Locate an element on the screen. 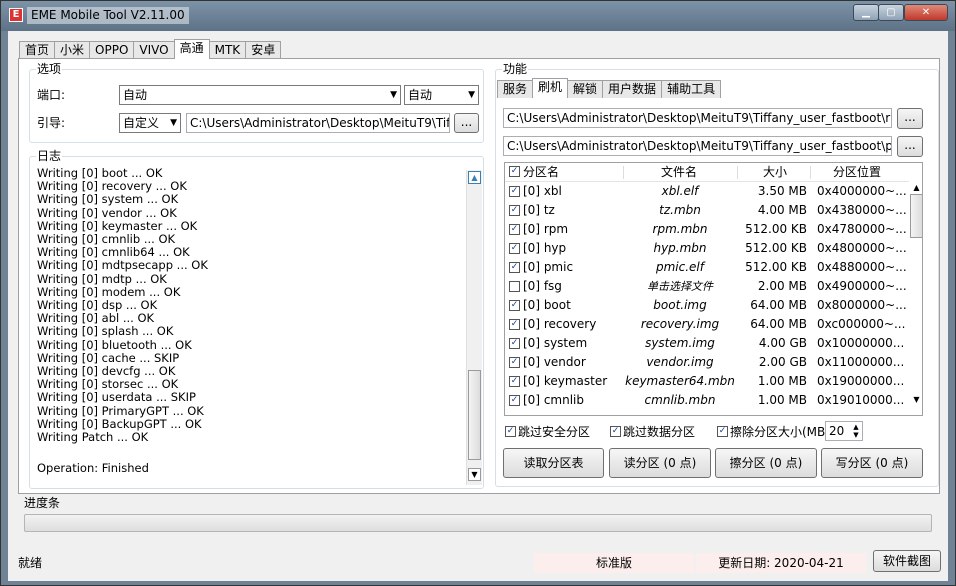 Image resolution: width=956 pixels, height=586 pixels. read-partition-button: 读分区 (0 点) is located at coordinates (660, 463).